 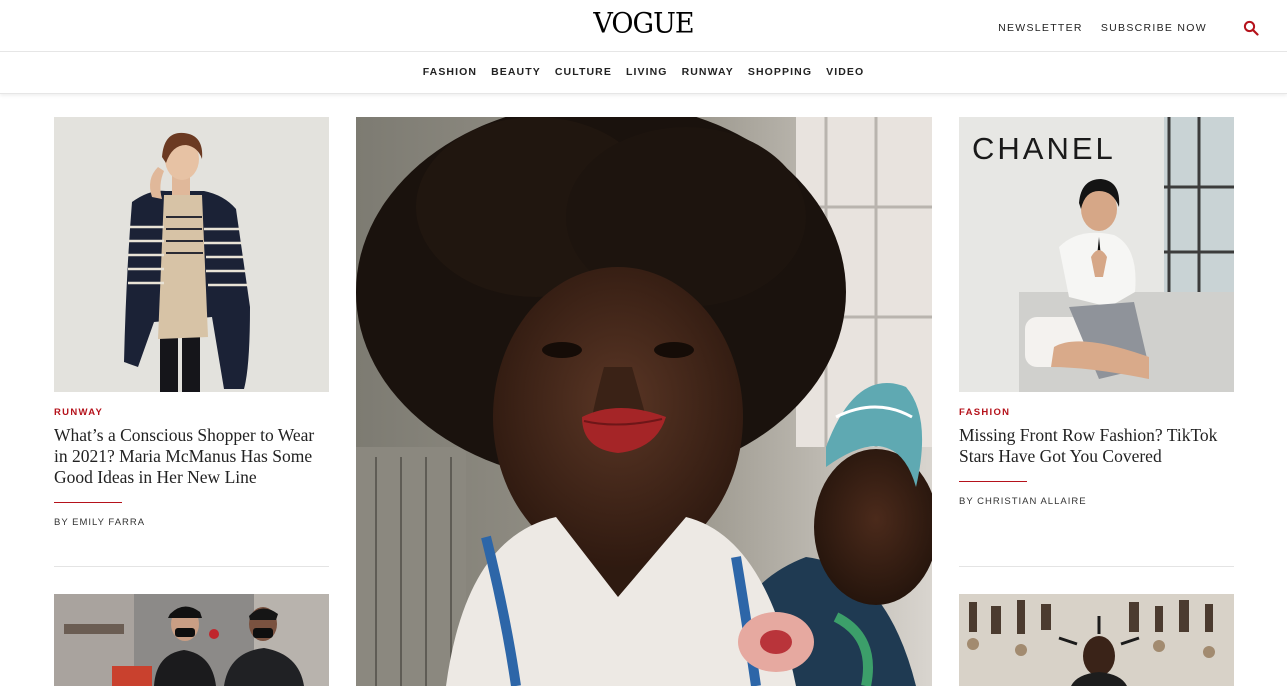 What do you see at coordinates (191, 640) in the screenshot?
I see `left-lower-card-image` at bounding box center [191, 640].